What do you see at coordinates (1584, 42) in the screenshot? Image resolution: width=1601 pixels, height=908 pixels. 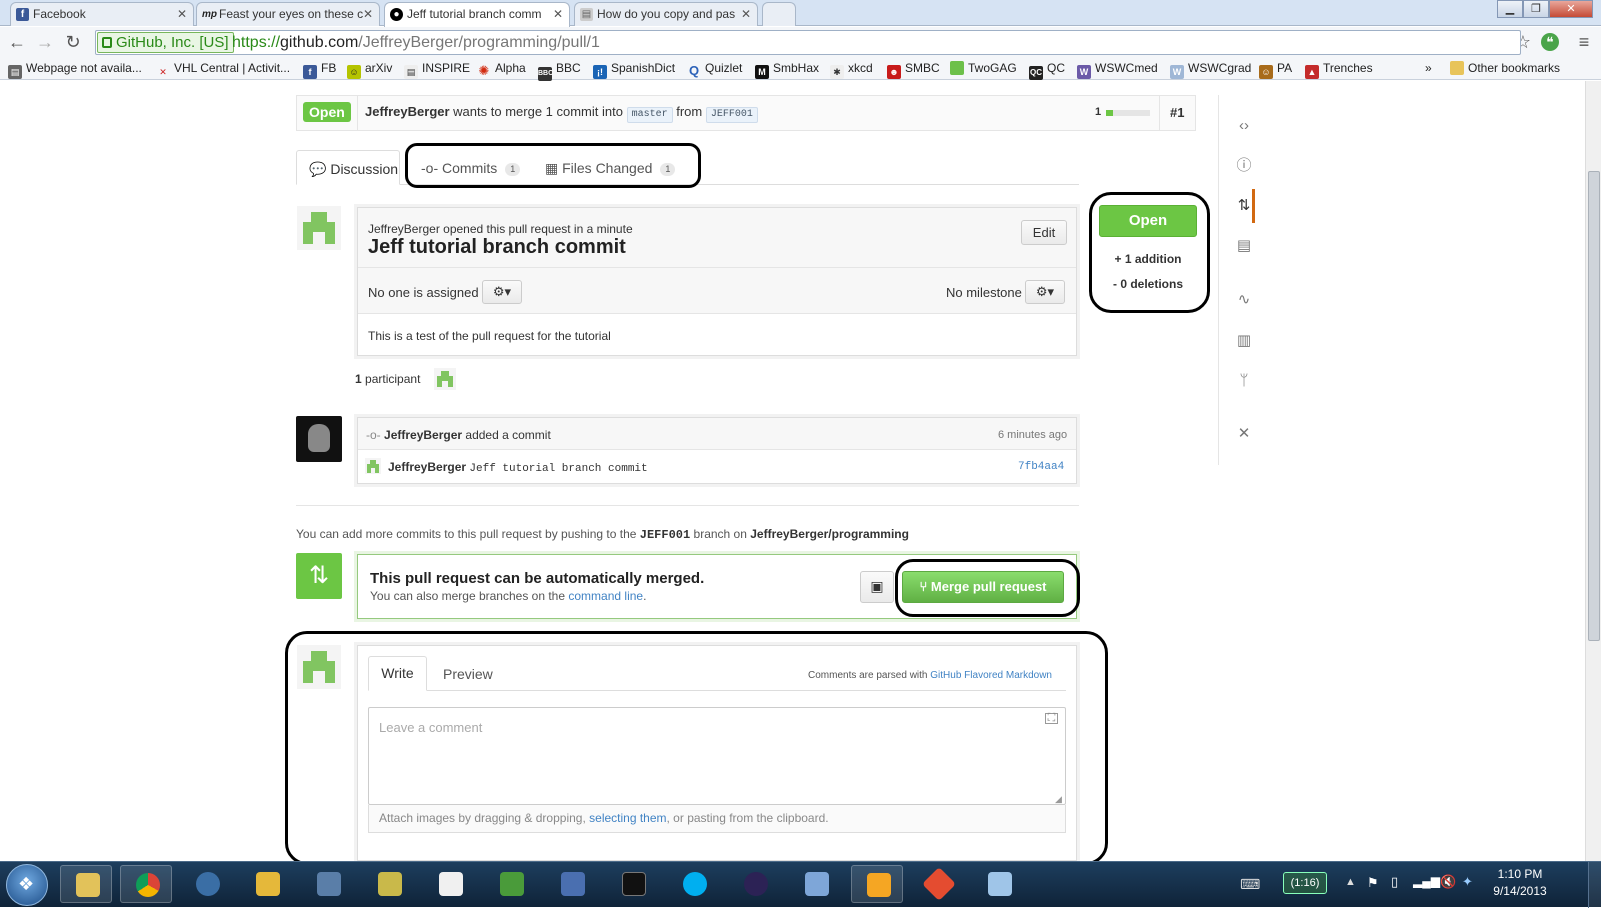 I see `menu-icon: ≡` at bounding box center [1584, 42].